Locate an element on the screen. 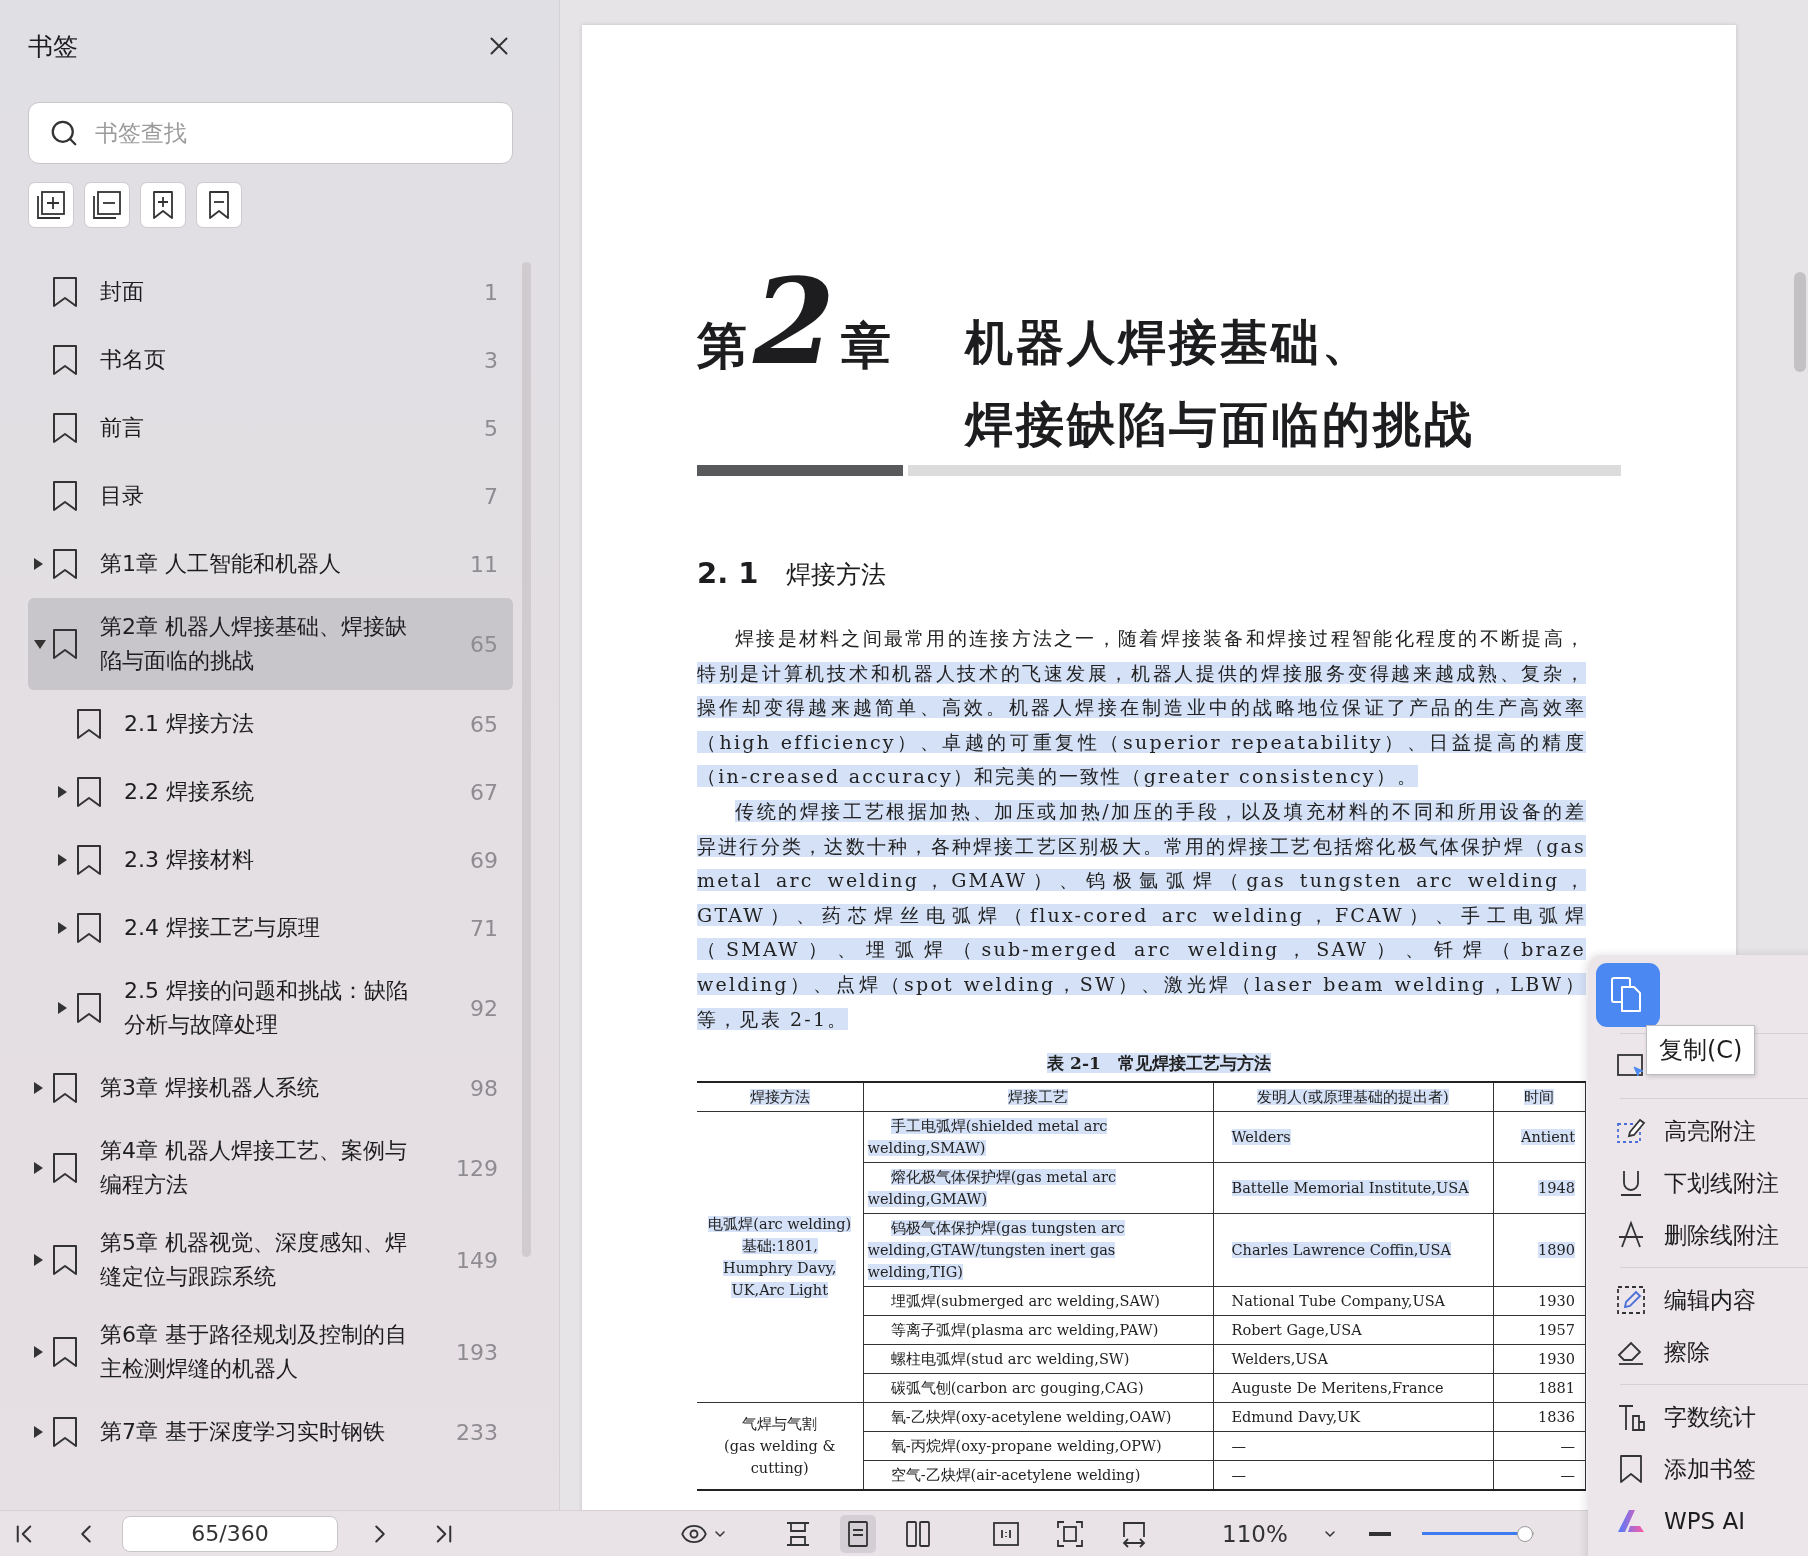 The image size is (1808, 1556). chapter-title: 机器人焊接基础、 is located at coordinates (1169, 342).